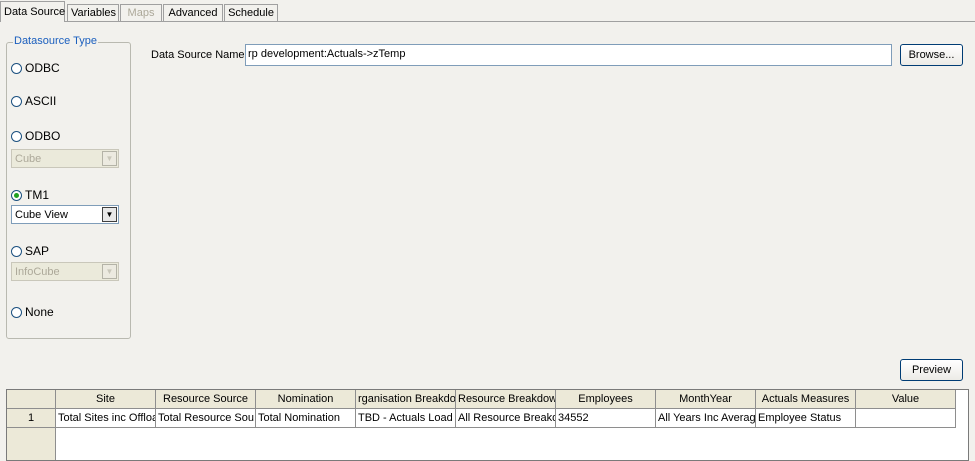 This screenshot has width=975, height=461. What do you see at coordinates (93, 12) in the screenshot?
I see `tab-variables: Variables` at bounding box center [93, 12].